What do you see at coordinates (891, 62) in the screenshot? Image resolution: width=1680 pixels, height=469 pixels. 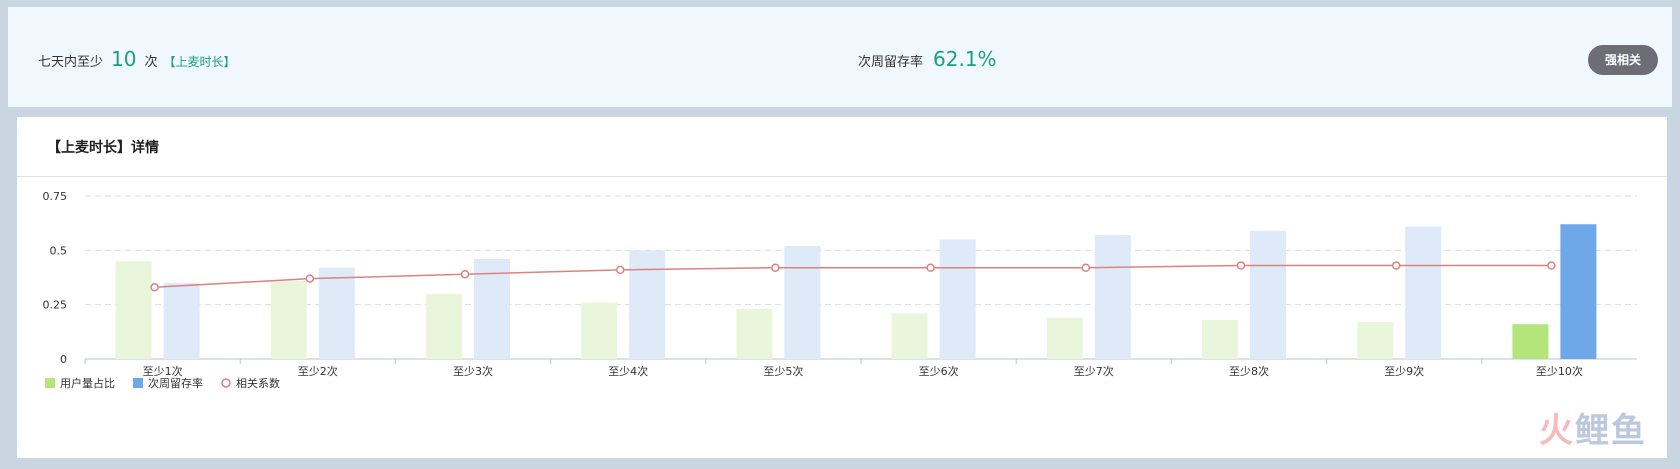 I see `retention-label: 次周留存率` at bounding box center [891, 62].